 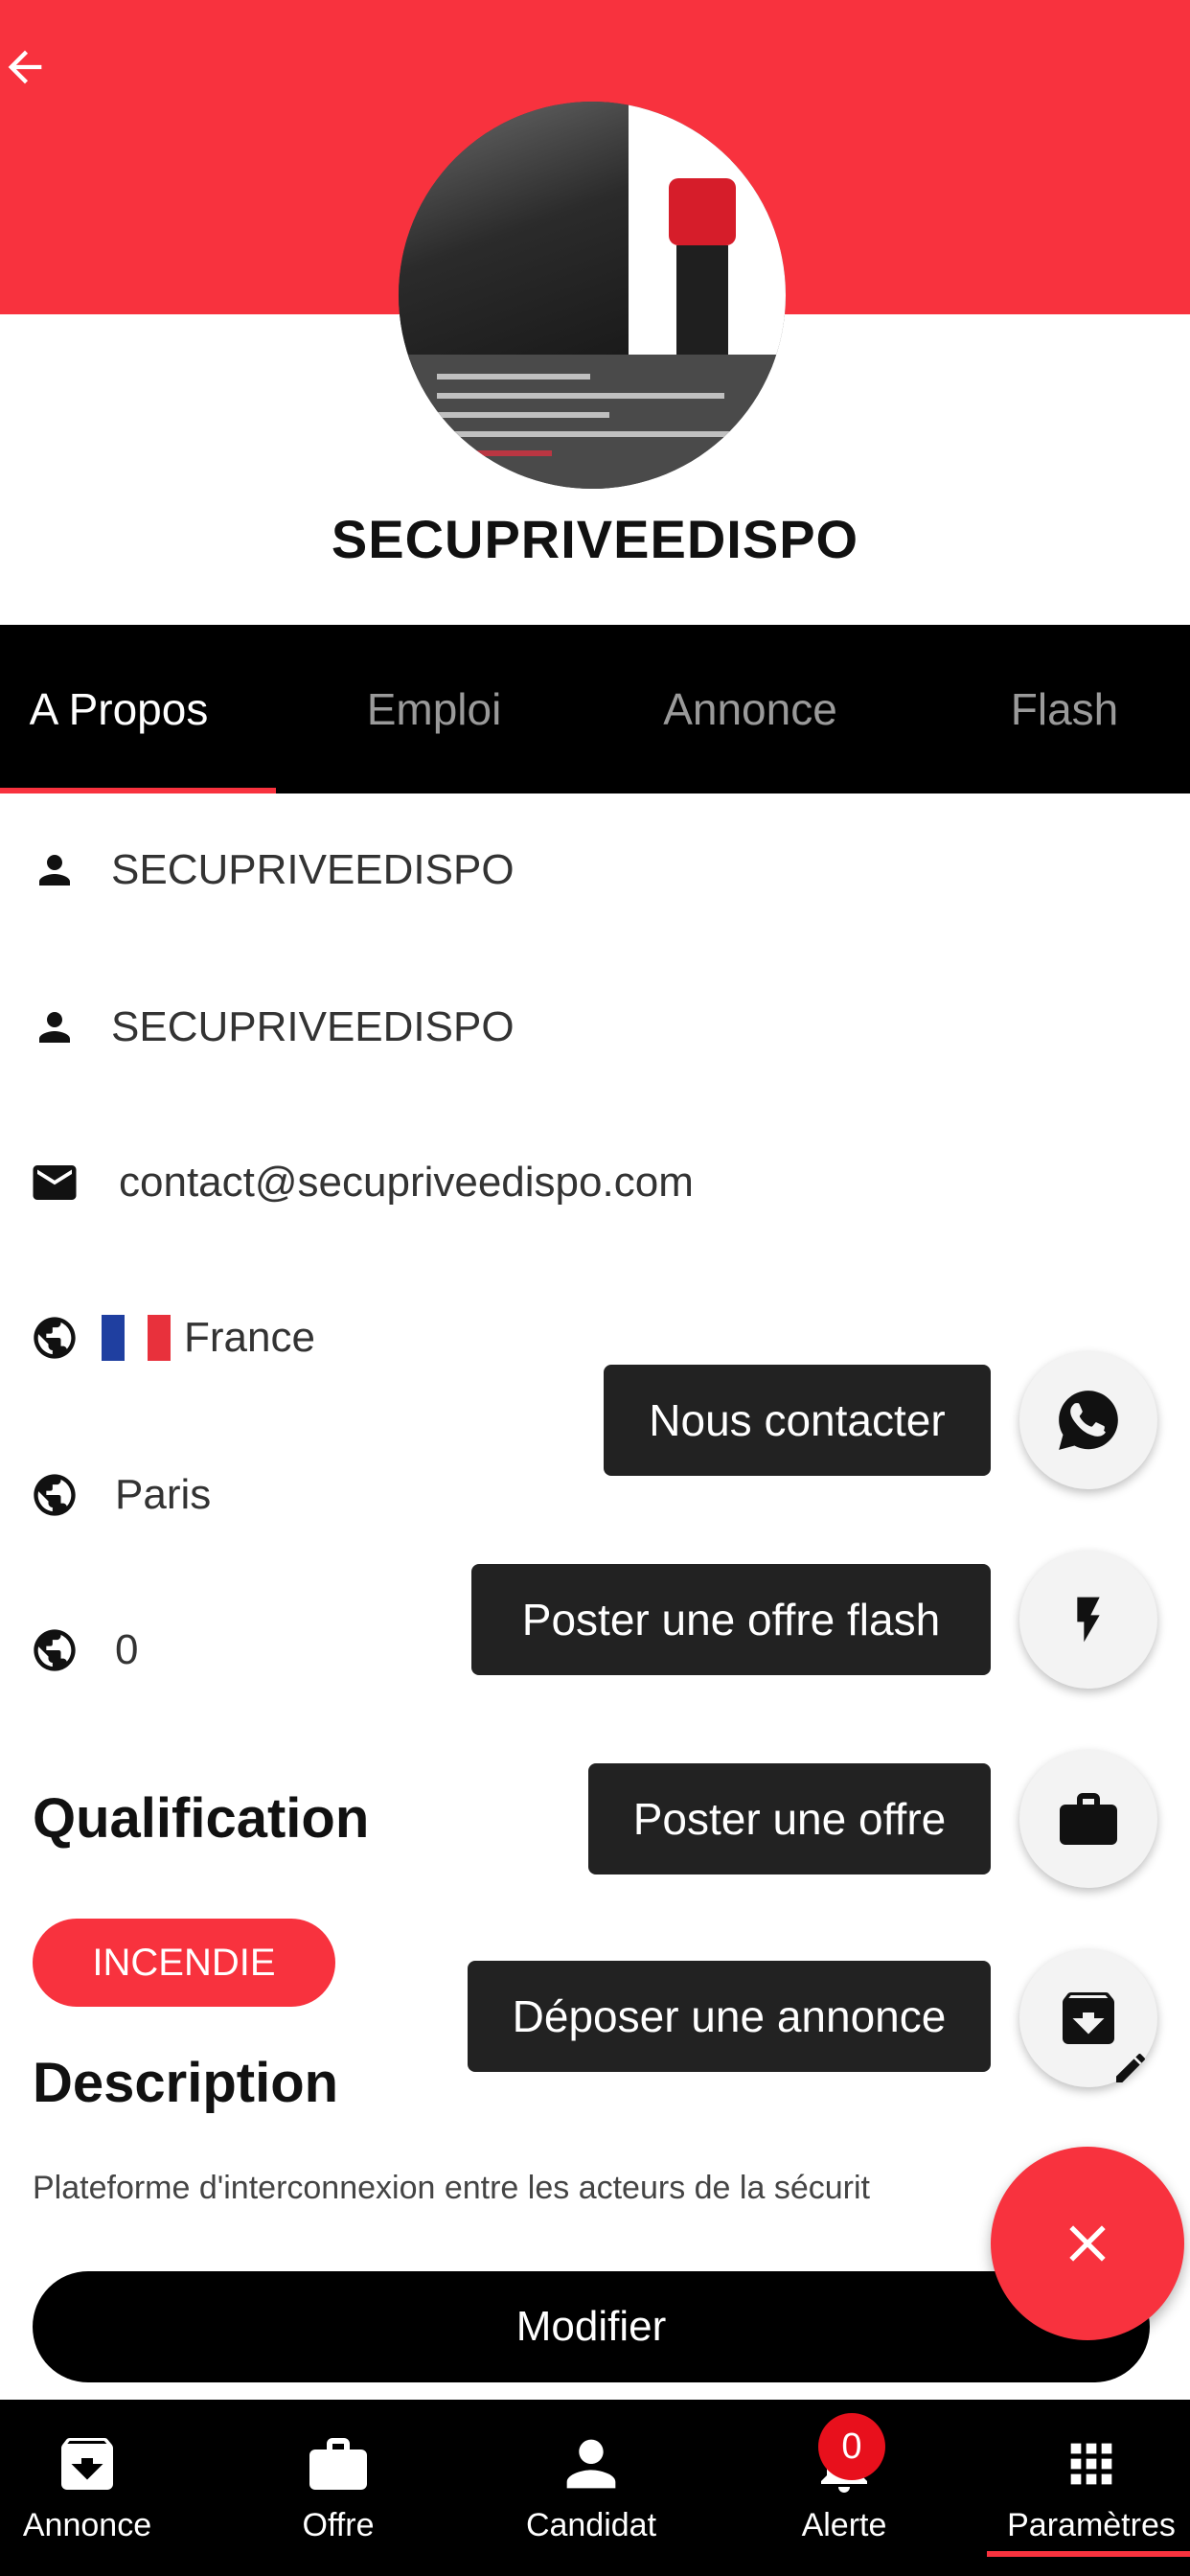 I want to click on profile-avatar, so click(x=592, y=295).